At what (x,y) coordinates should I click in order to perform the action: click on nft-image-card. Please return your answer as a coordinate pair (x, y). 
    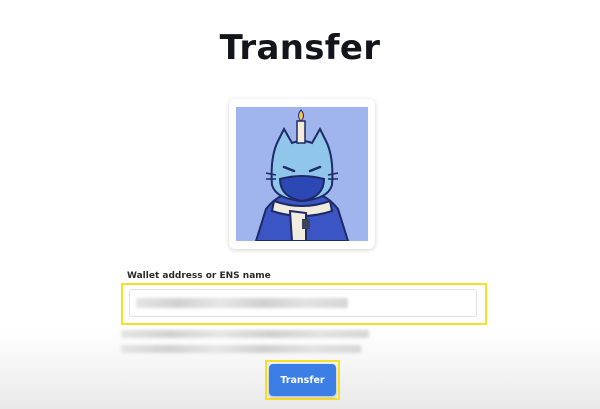
    Looking at the image, I should click on (302, 174).